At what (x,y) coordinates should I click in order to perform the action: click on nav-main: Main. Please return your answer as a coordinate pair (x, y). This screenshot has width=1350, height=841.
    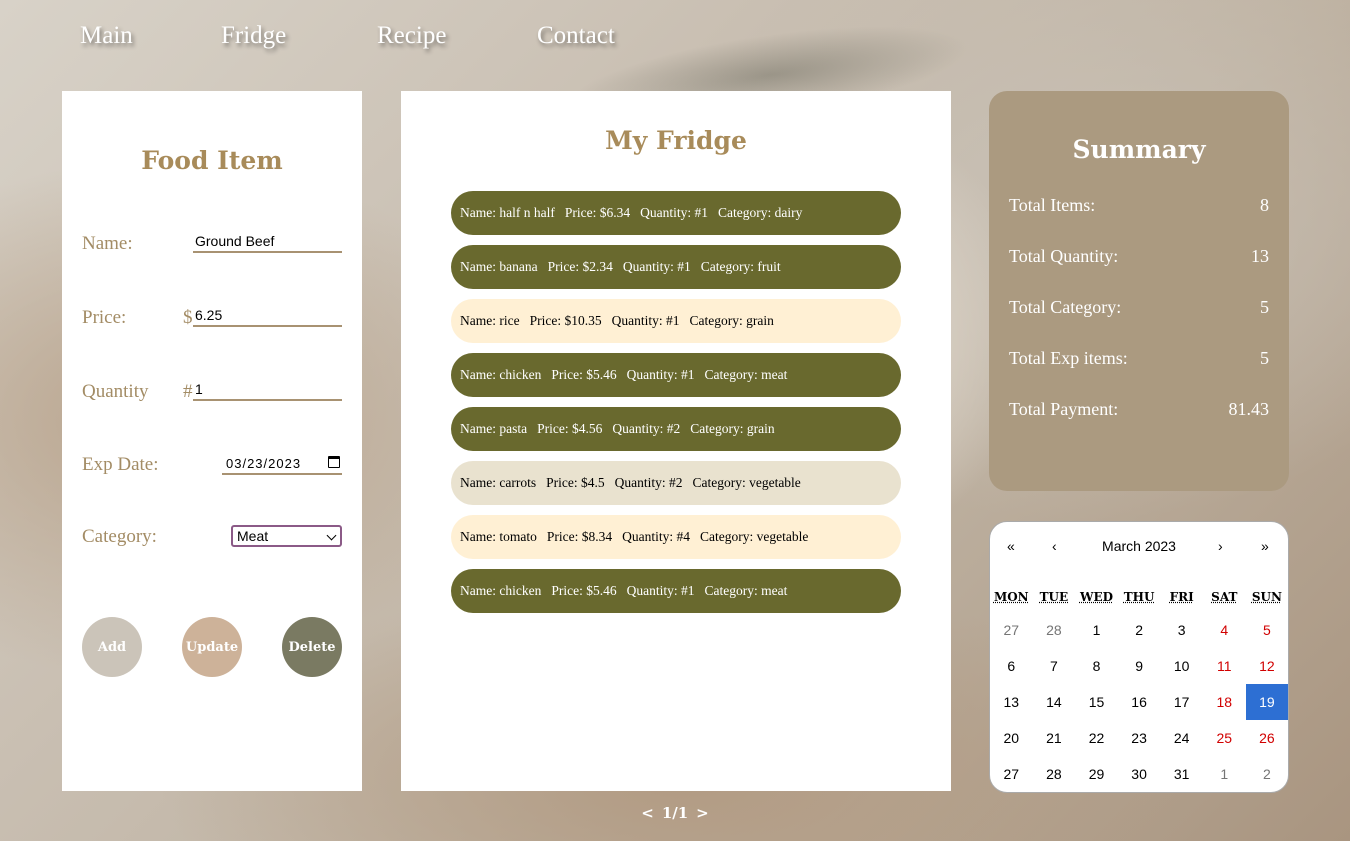
    Looking at the image, I should click on (106, 36).